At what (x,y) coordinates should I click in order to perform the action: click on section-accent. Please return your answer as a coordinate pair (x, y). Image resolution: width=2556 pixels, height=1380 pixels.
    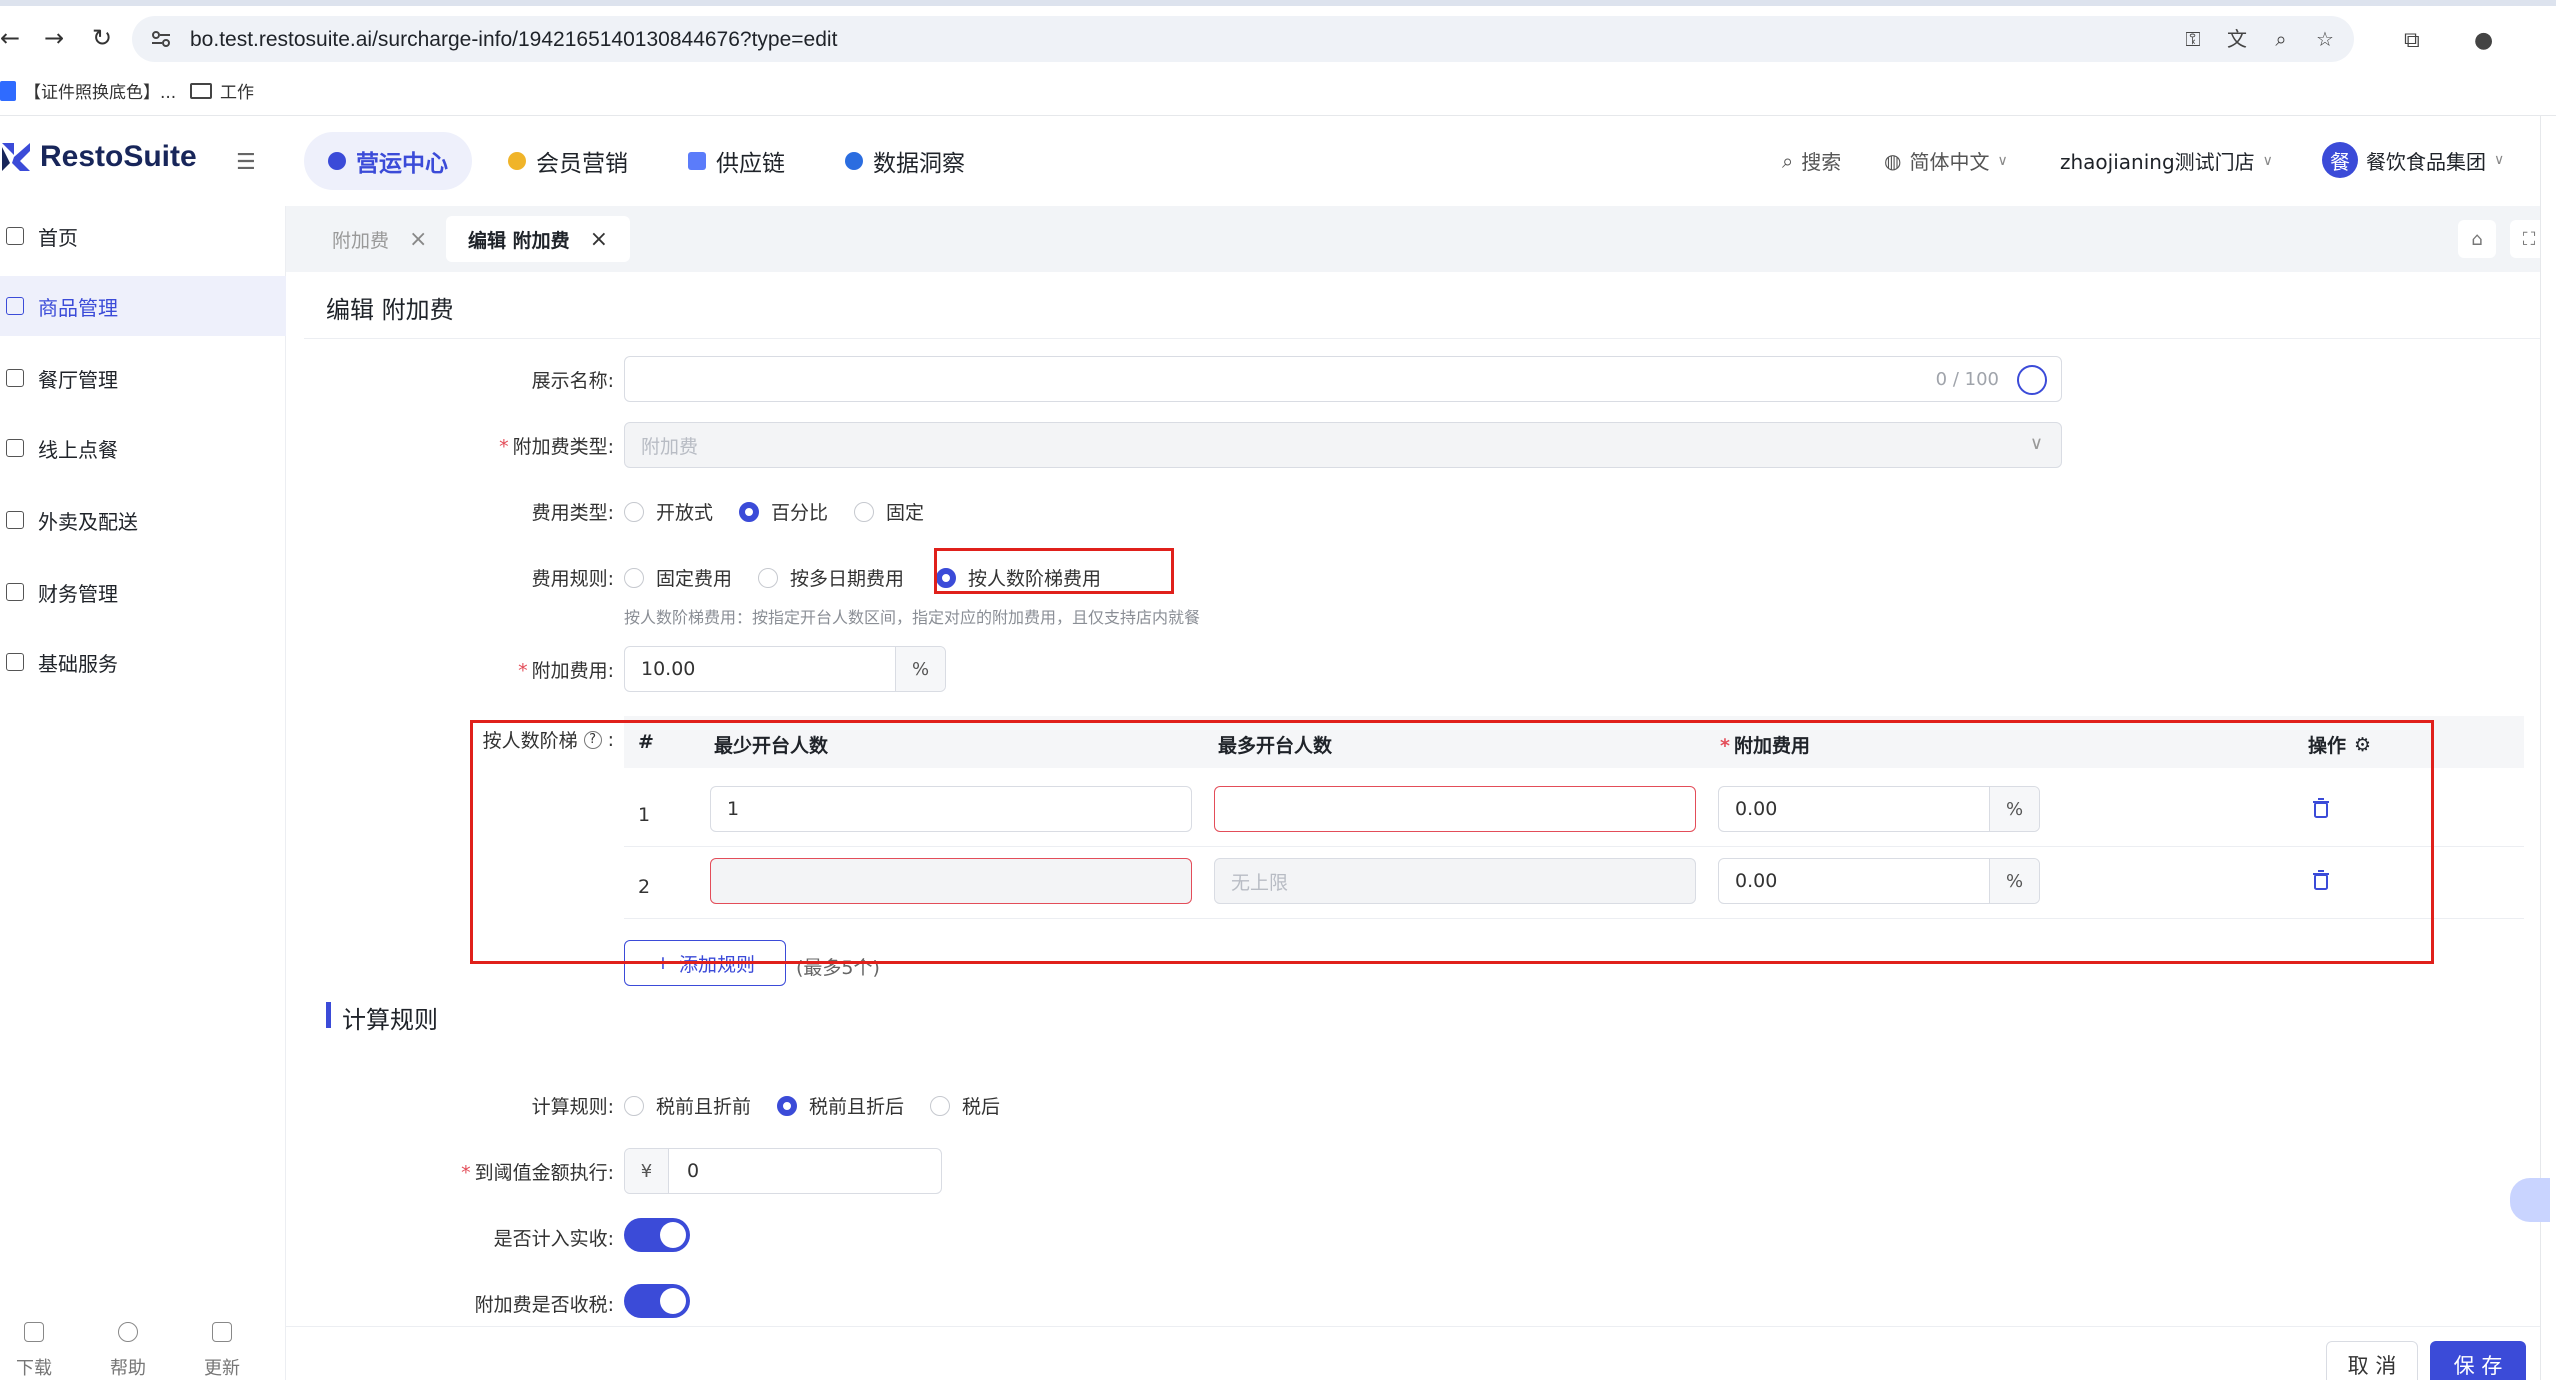
    Looking at the image, I should click on (328, 1015).